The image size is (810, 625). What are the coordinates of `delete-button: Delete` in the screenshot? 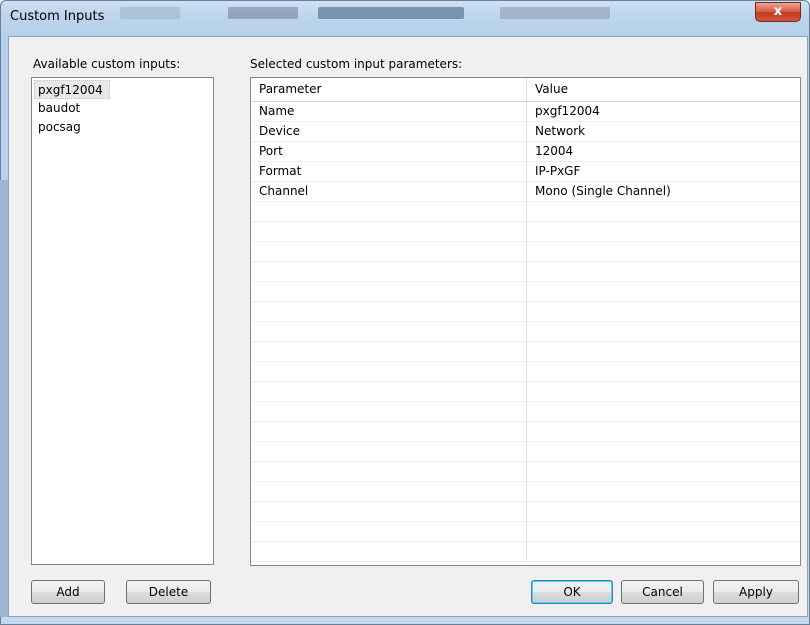 It's located at (168, 592).